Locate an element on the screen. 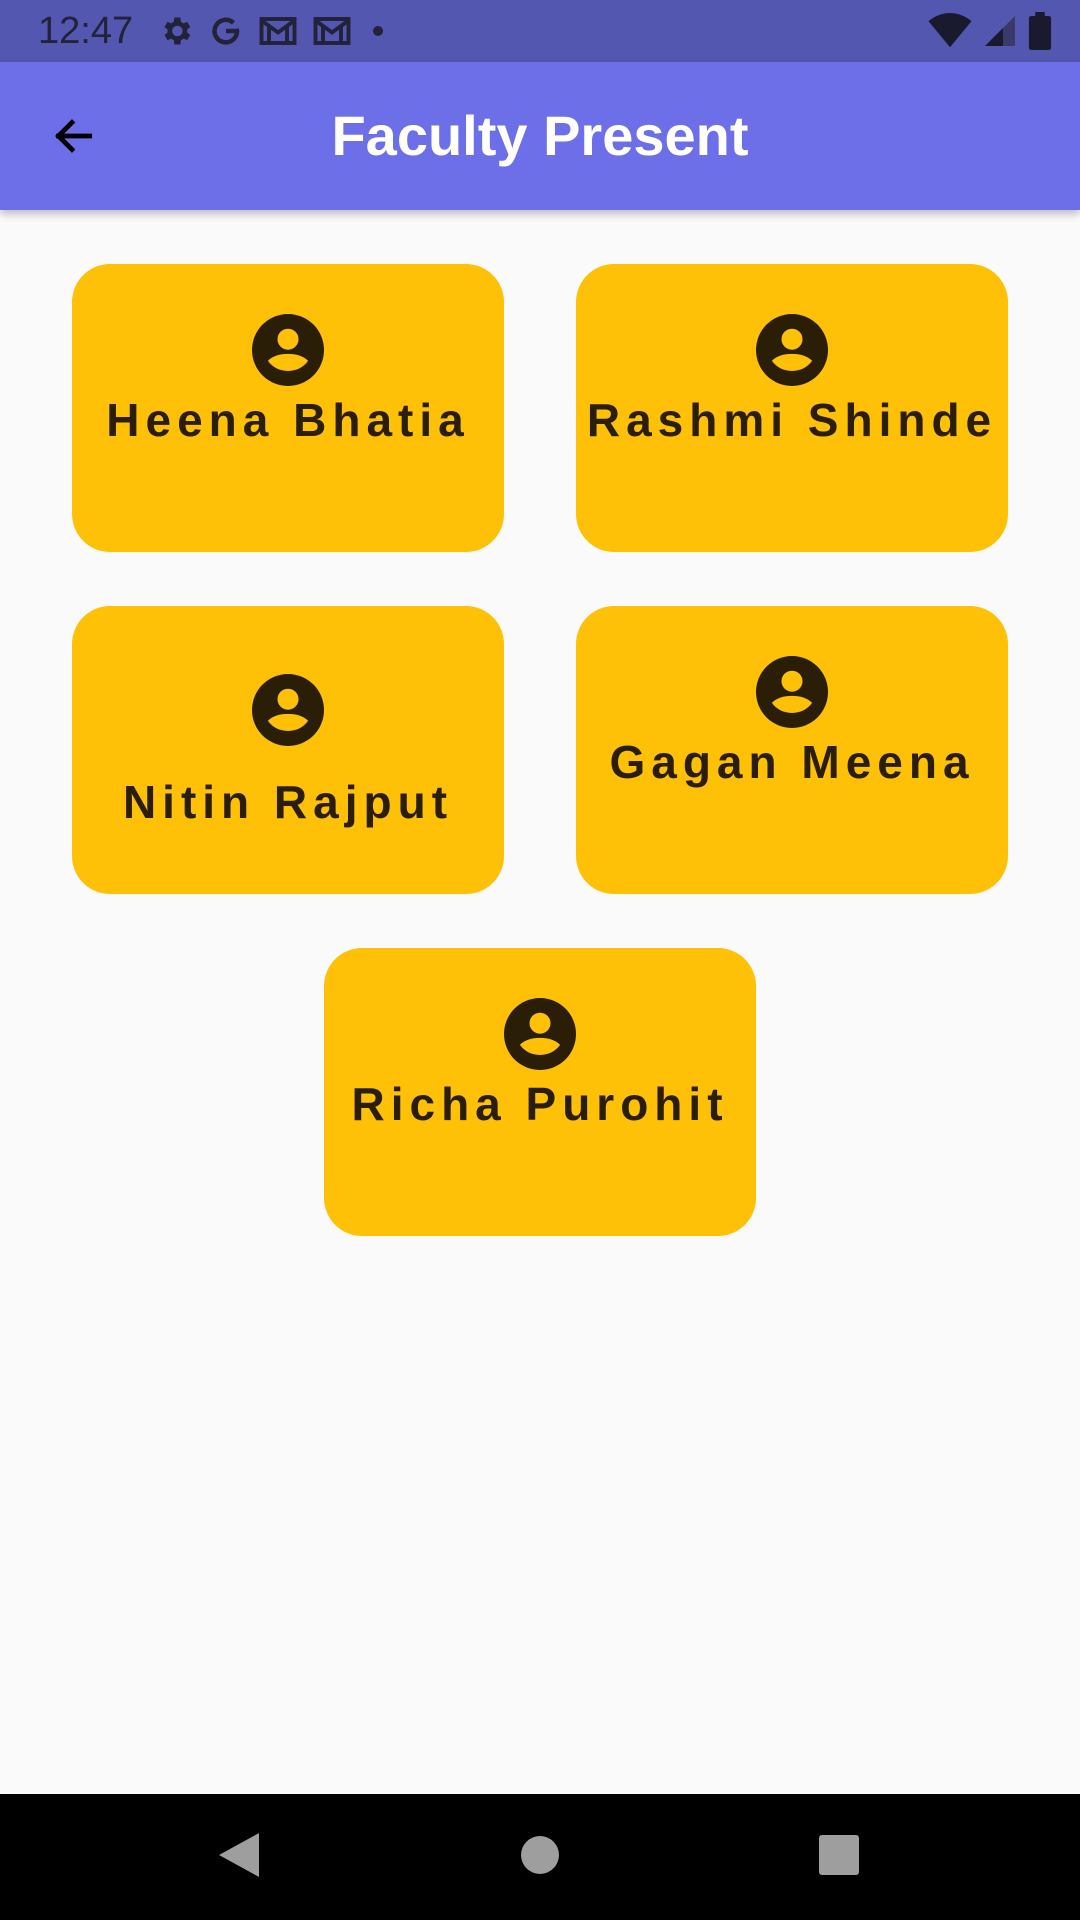 Image resolution: width=1080 pixels, height=1920 pixels. faculty-name: Nitin Rajput is located at coordinates (288, 802).